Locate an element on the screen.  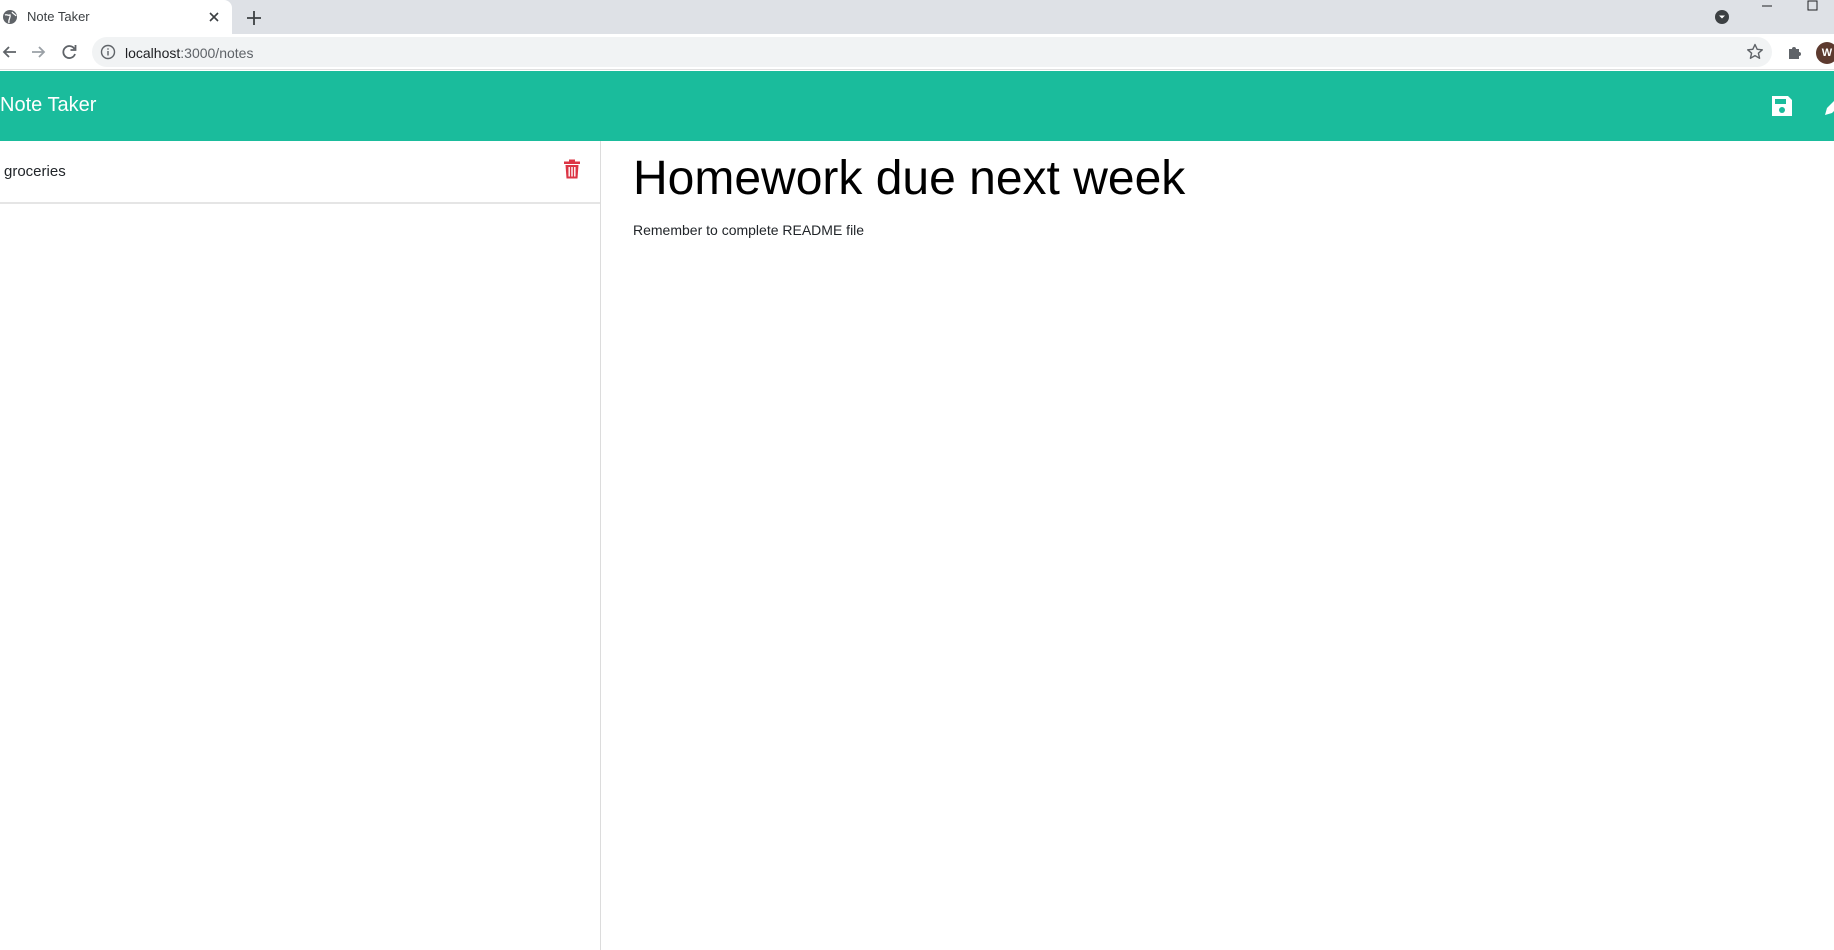
note-text-field: Remember to complete README file is located at coordinates (748, 230).